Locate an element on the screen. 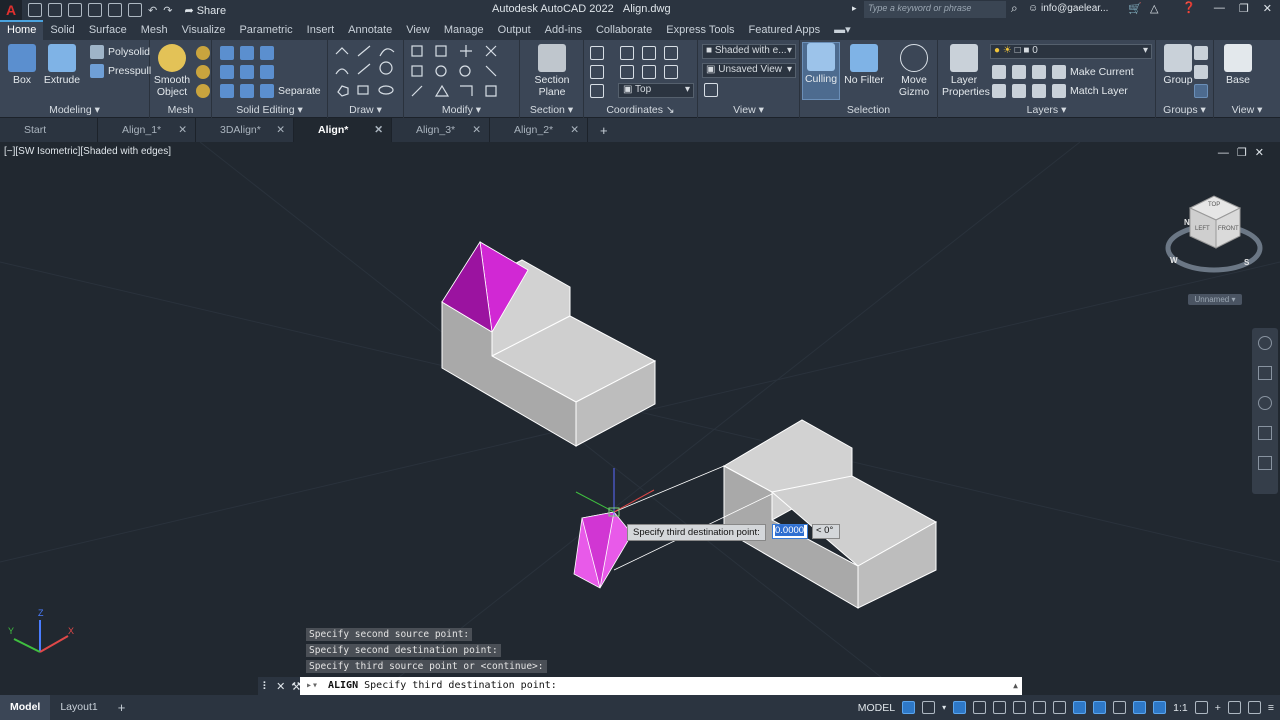 Image resolution: width=1280 pixels, height=720 pixels. ribbon-options-icon: ▬▾ is located at coordinates (842, 30).